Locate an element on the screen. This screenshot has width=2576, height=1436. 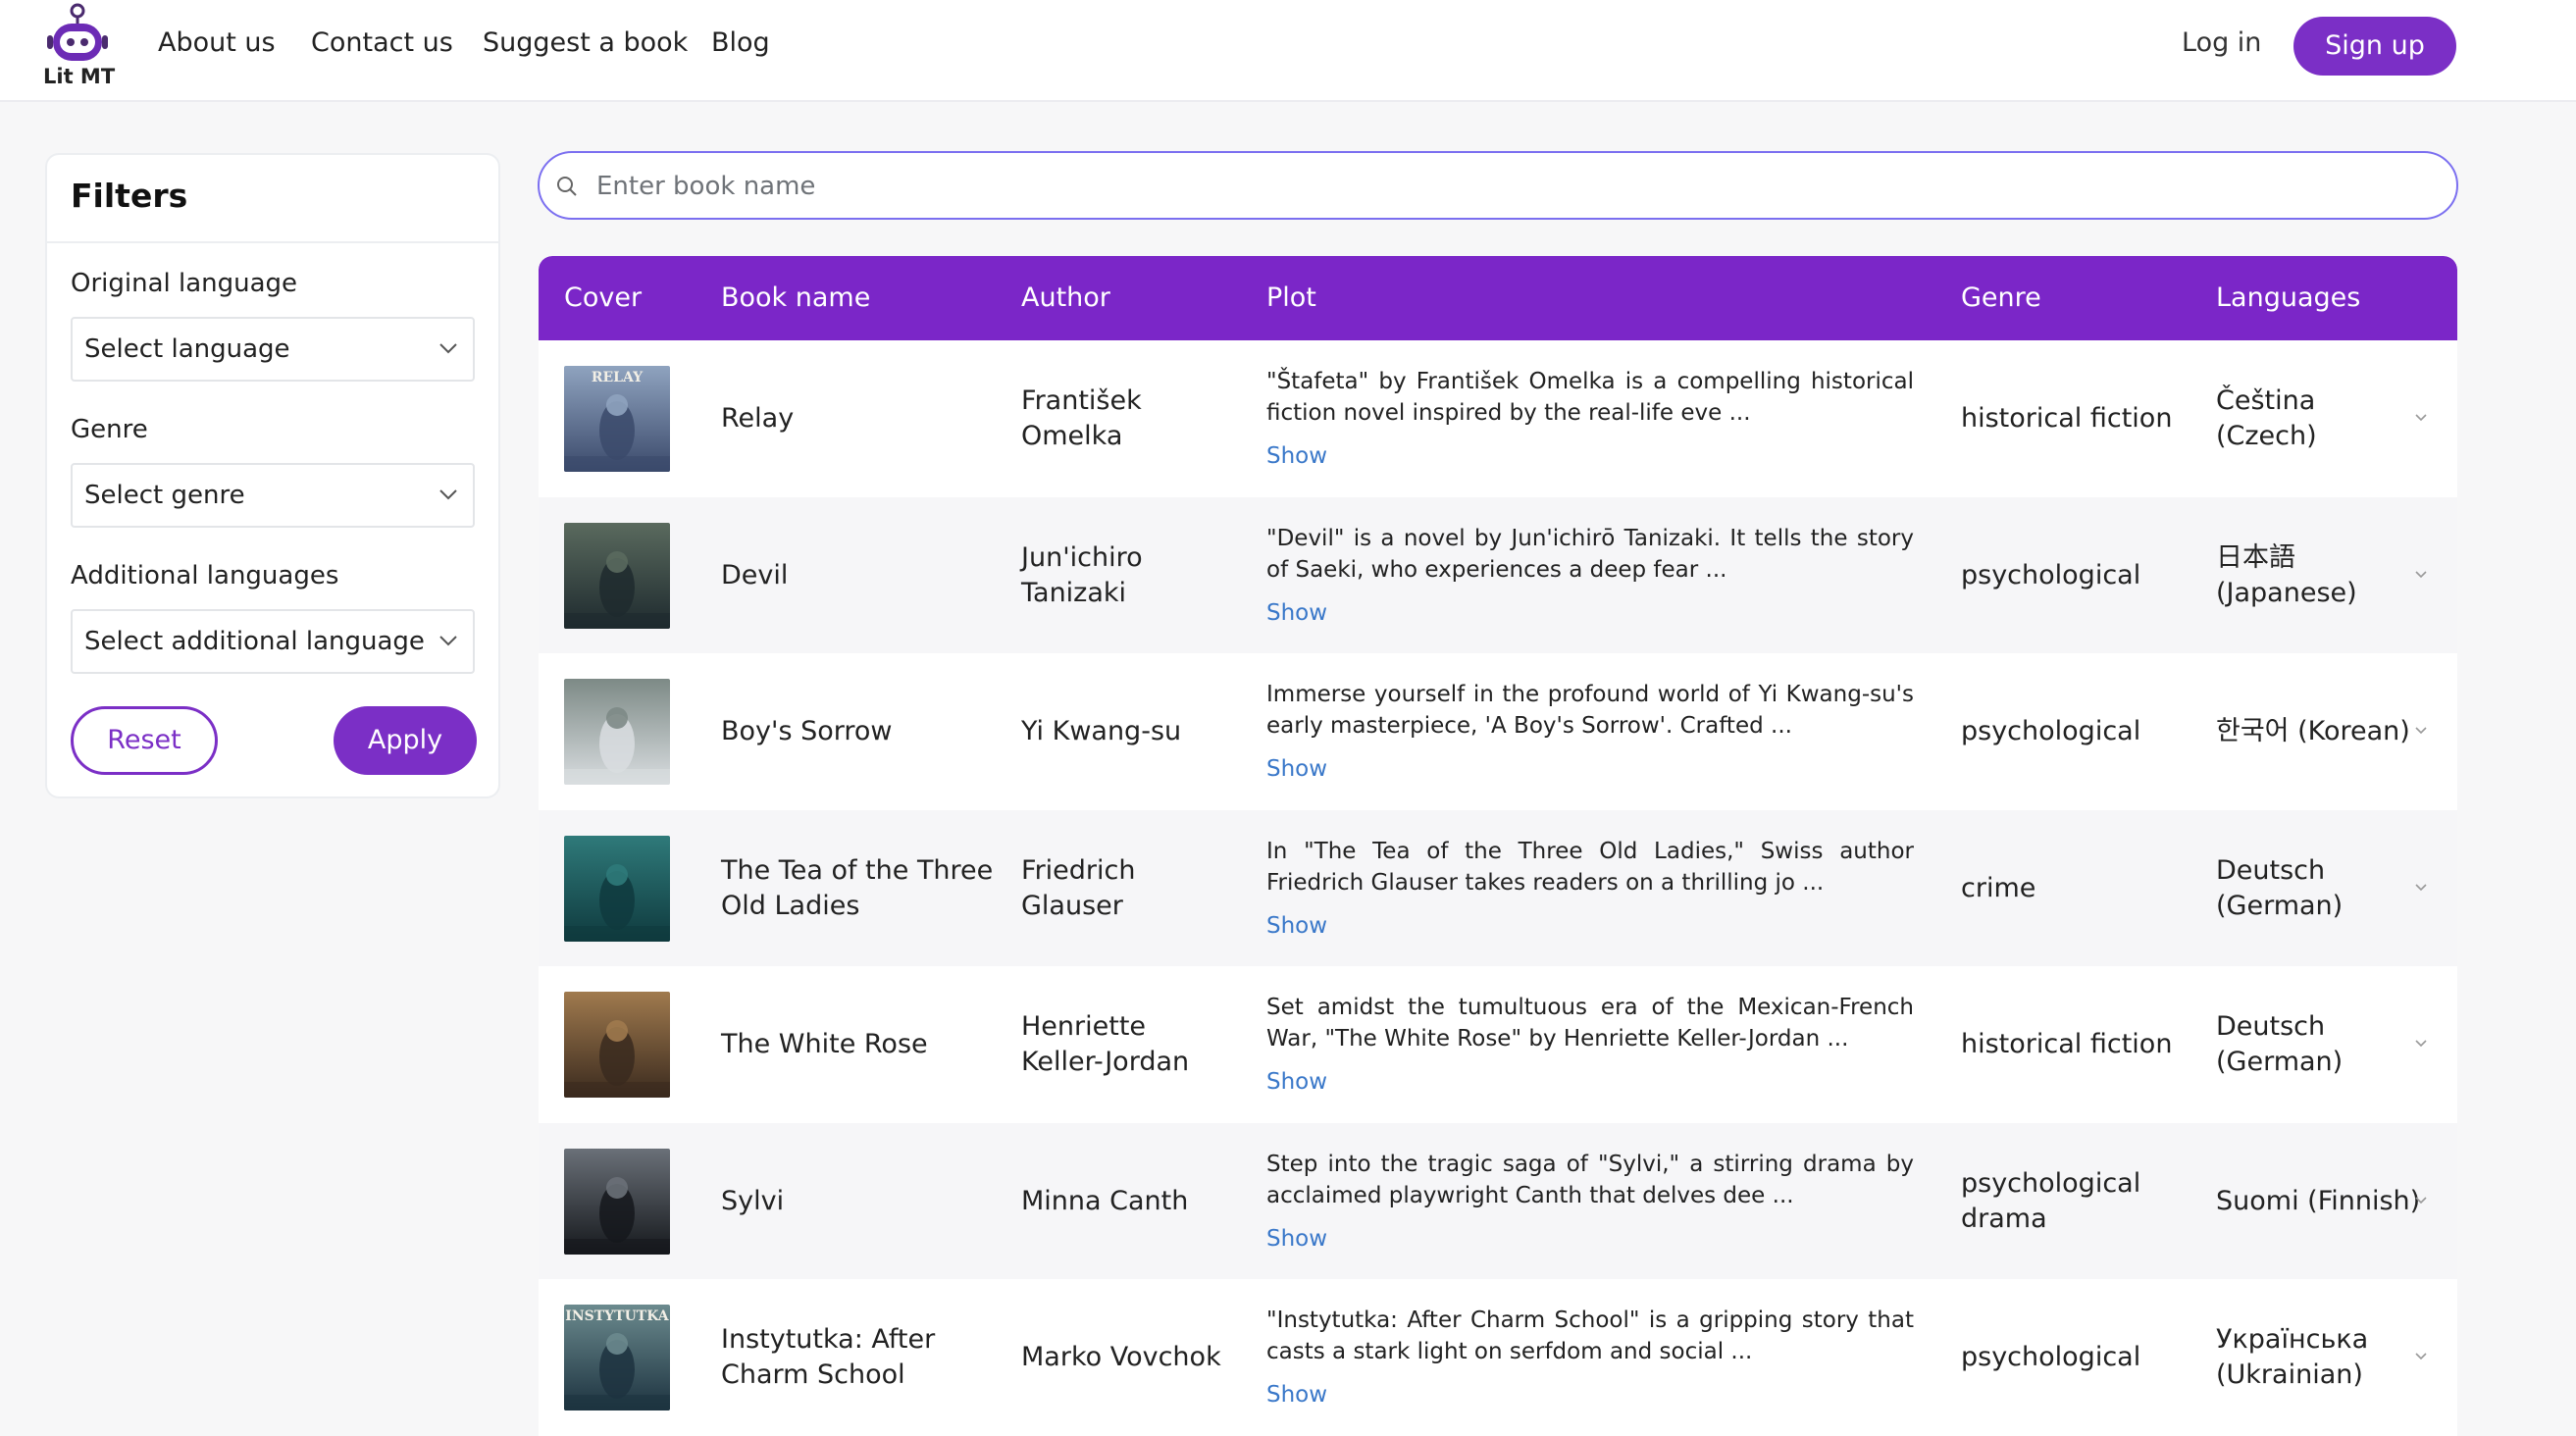
nav-blog: Blog is located at coordinates (740, 42).